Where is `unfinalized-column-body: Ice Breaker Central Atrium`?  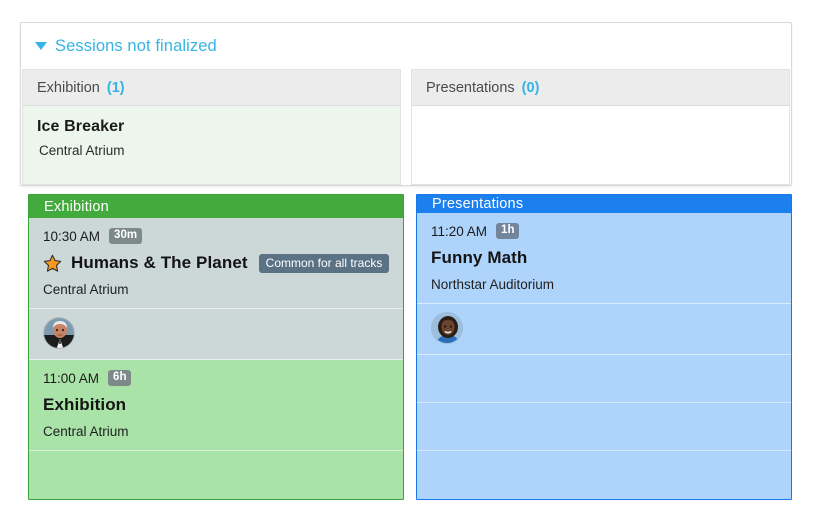 unfinalized-column-body: Ice Breaker Central Atrium is located at coordinates (211, 145).